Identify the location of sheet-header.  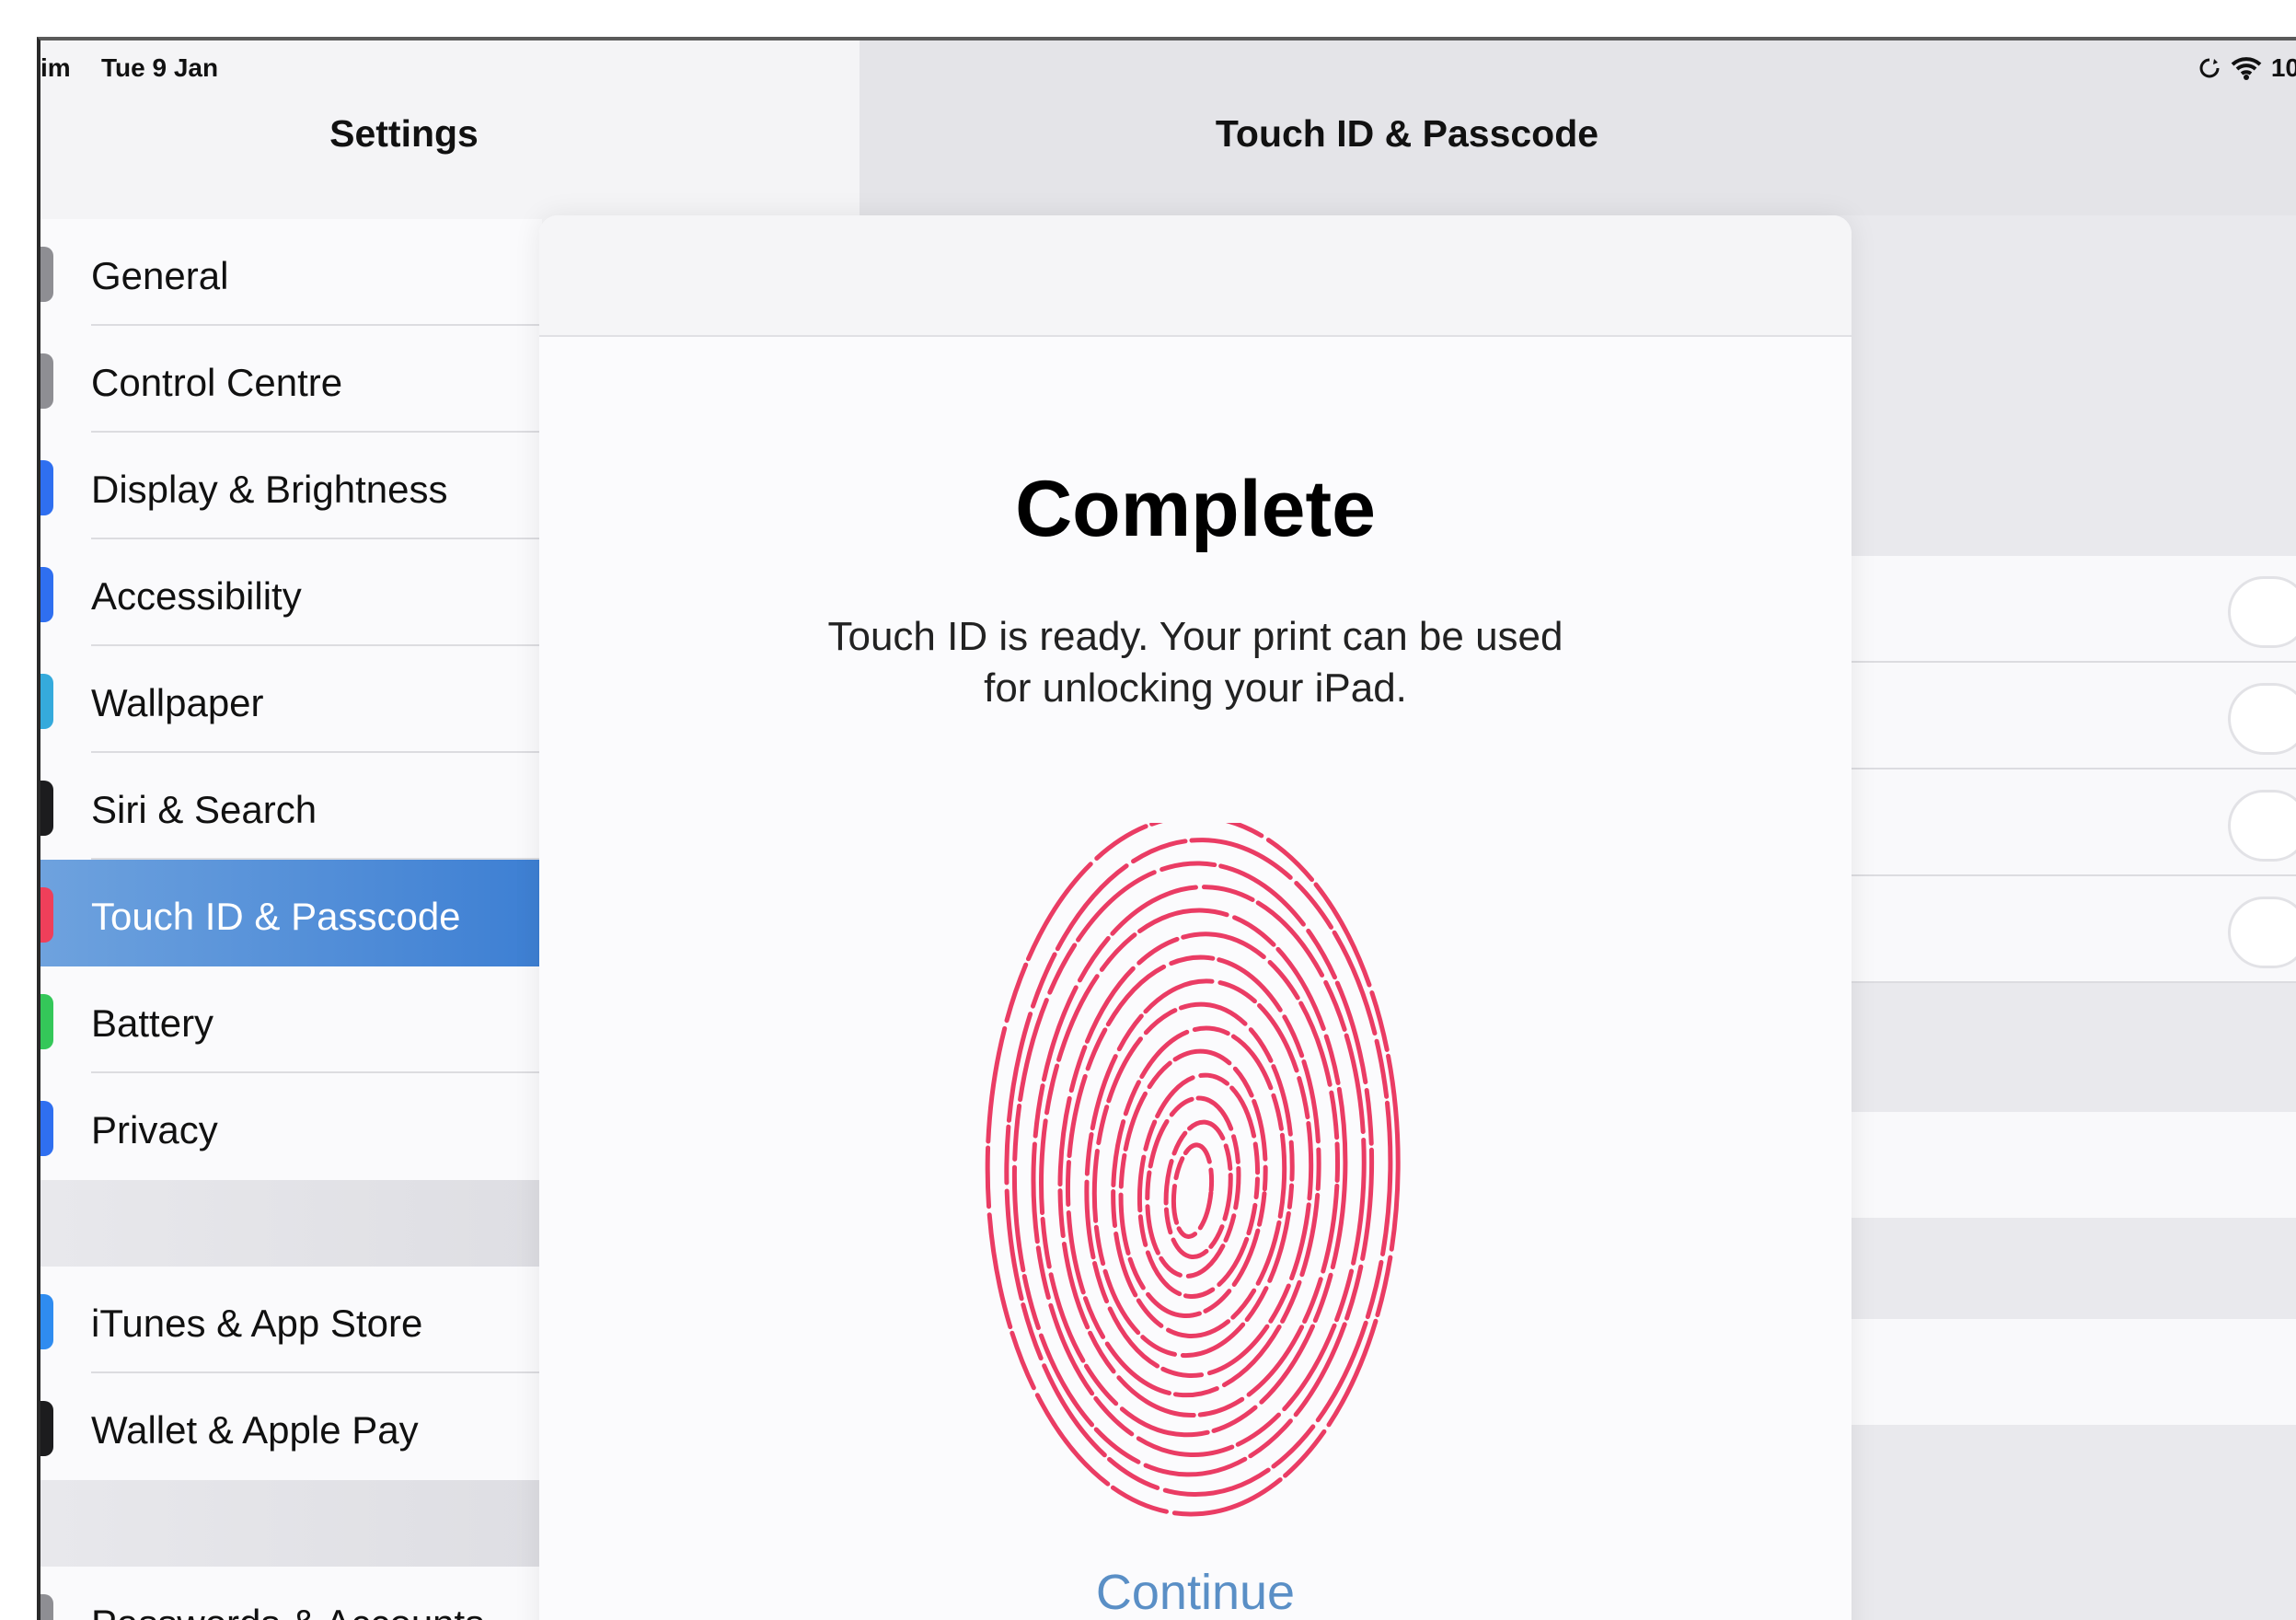
(1196, 276).